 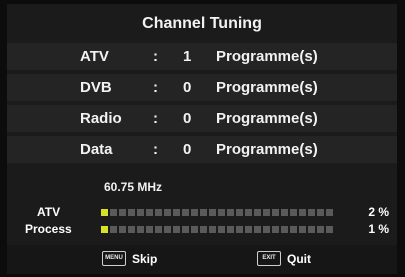 What do you see at coordinates (217, 212) in the screenshot?
I see `atv-progress-bar` at bounding box center [217, 212].